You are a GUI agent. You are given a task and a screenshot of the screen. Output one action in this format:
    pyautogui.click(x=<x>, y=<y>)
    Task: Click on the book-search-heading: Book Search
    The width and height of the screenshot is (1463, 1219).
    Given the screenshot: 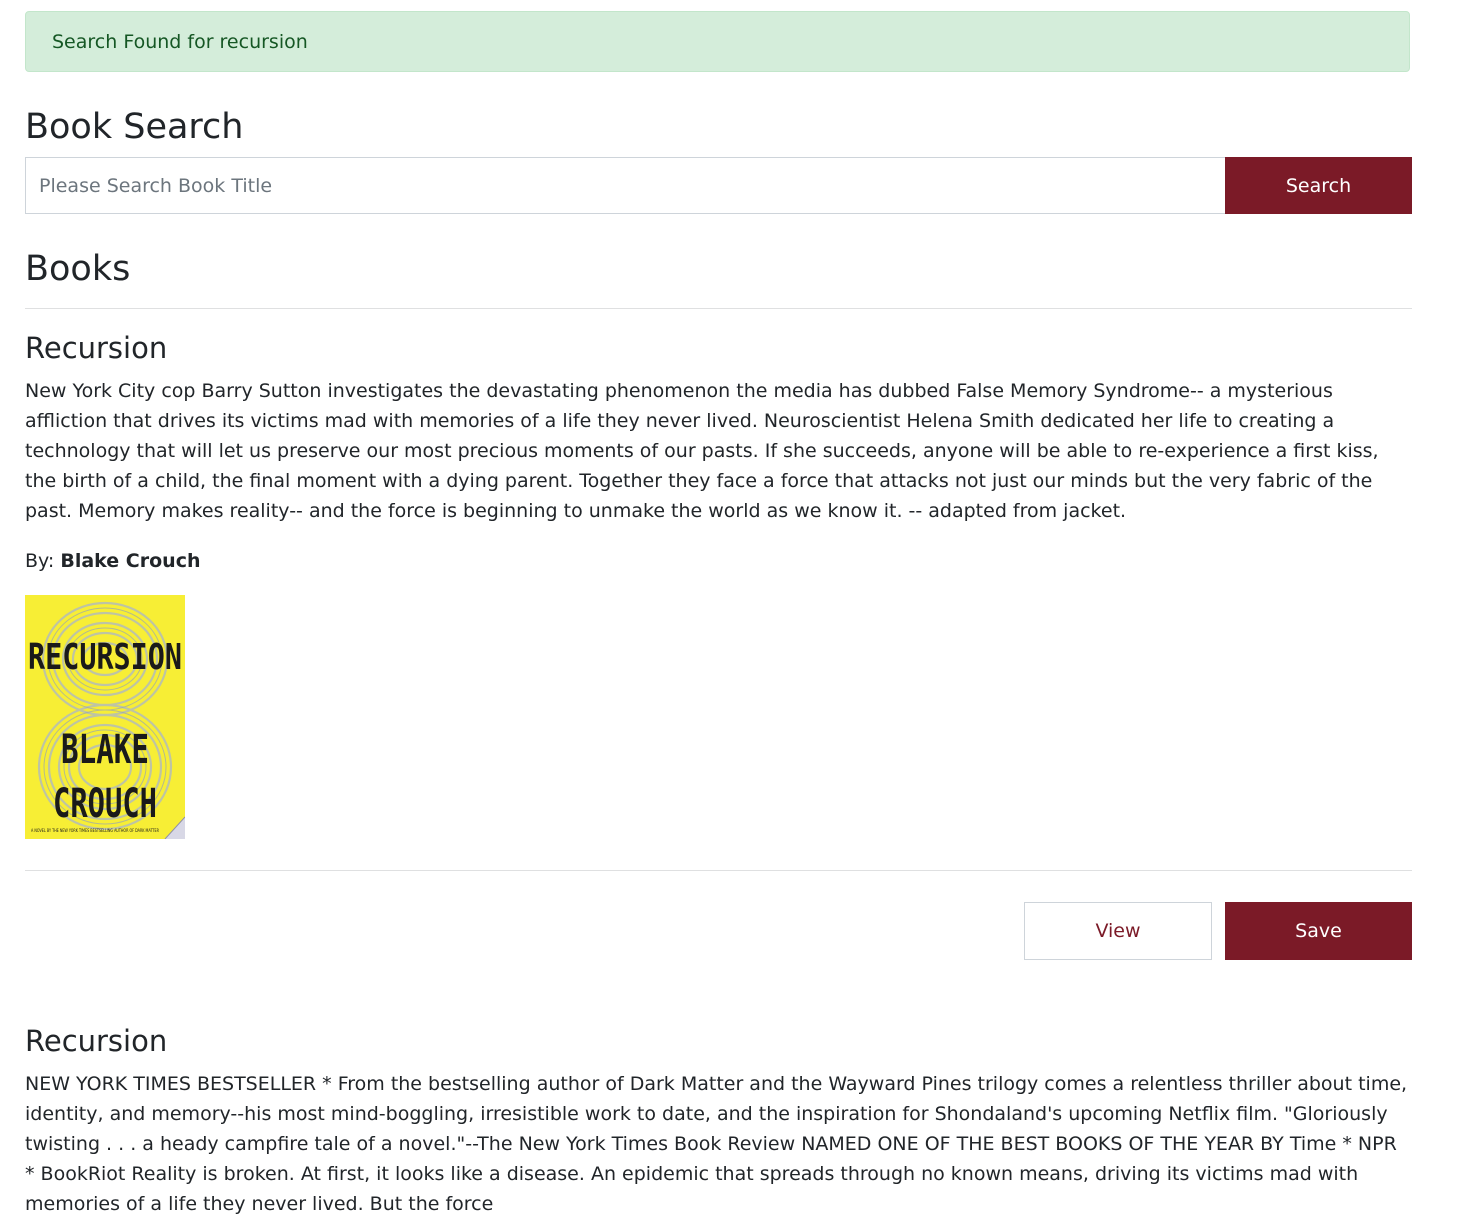 What is the action you would take?
    pyautogui.click(x=134, y=127)
    